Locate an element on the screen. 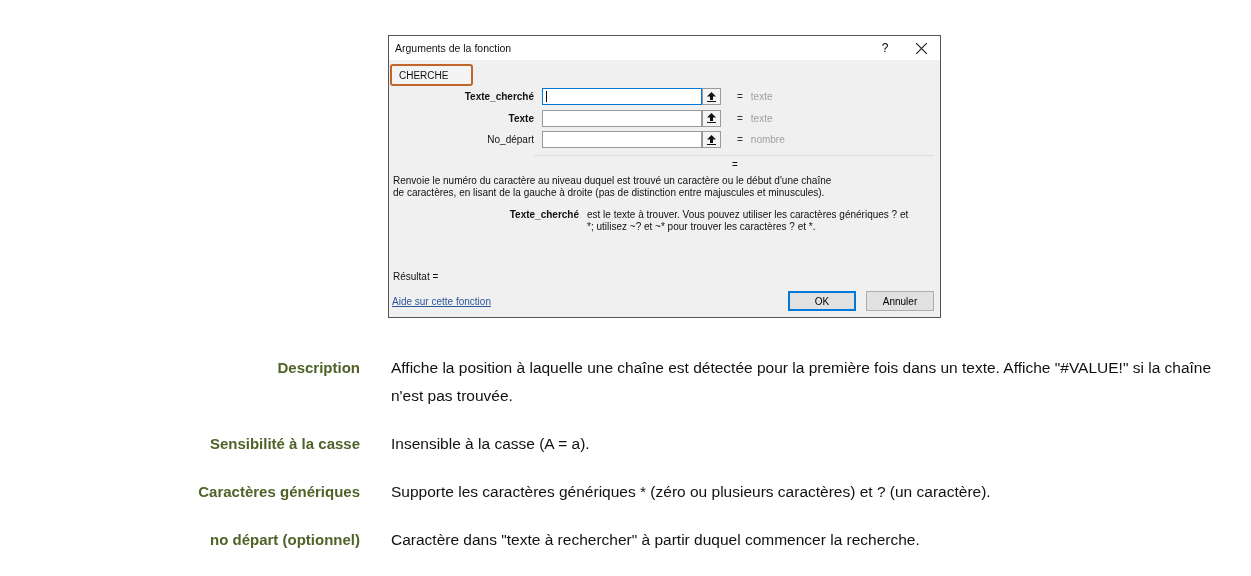 The height and width of the screenshot is (576, 1251). argument-help-label: Texte_cherché is located at coordinates (543, 215).